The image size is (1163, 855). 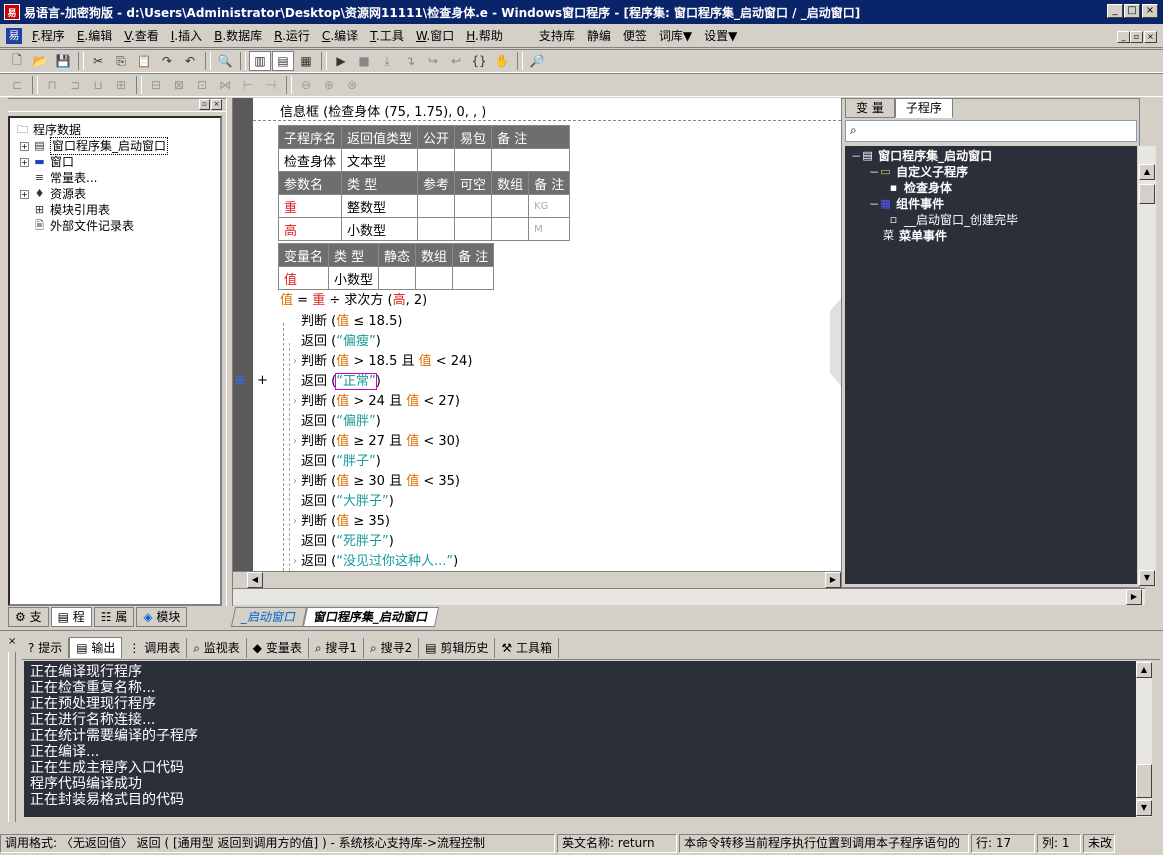 What do you see at coordinates (114, 617) in the screenshot?
I see `left-tab-2: ☷ 属` at bounding box center [114, 617].